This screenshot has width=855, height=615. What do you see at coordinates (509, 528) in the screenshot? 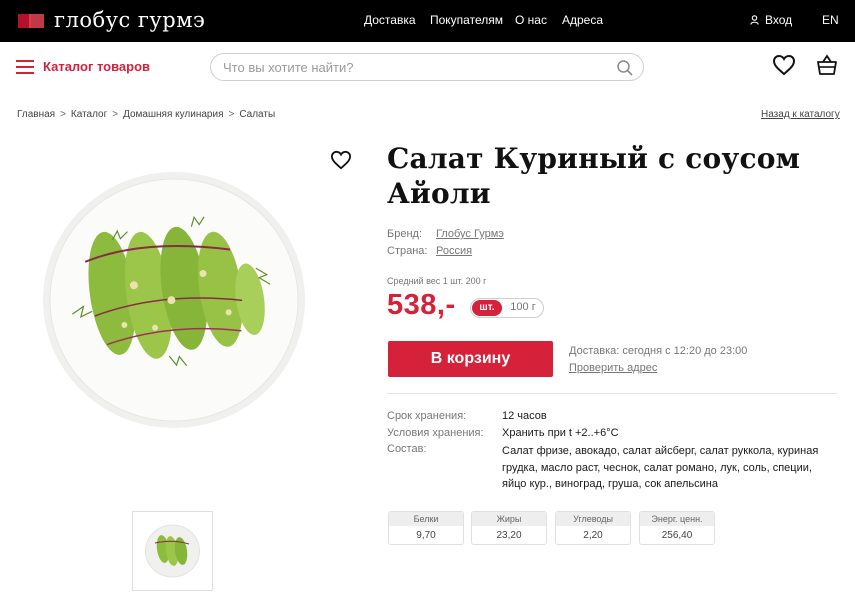
I see `nutrition-fat: Жиры 23,20` at bounding box center [509, 528].